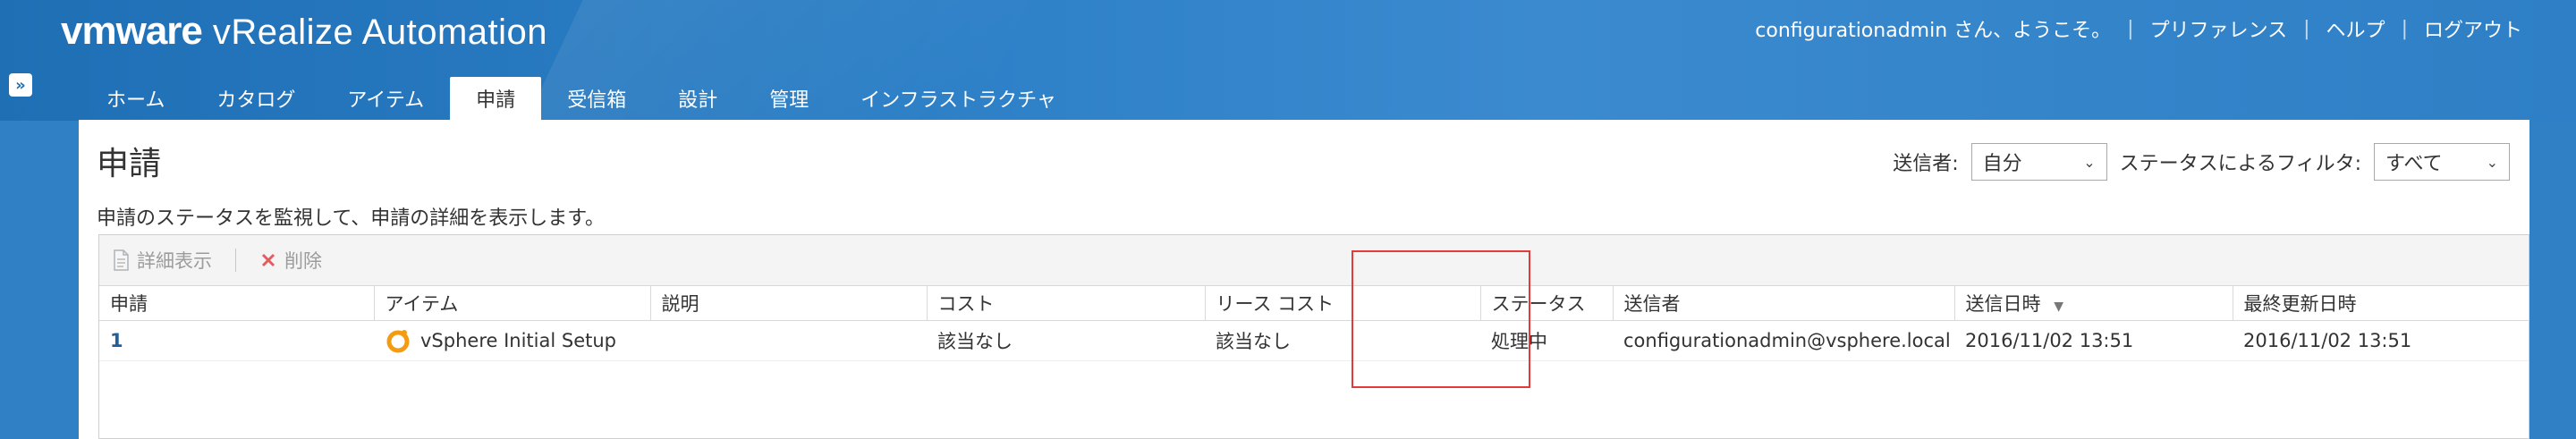 The height and width of the screenshot is (439, 2576). Describe the element at coordinates (256, 99) in the screenshot. I see `tab-catalog: カタログ` at that location.